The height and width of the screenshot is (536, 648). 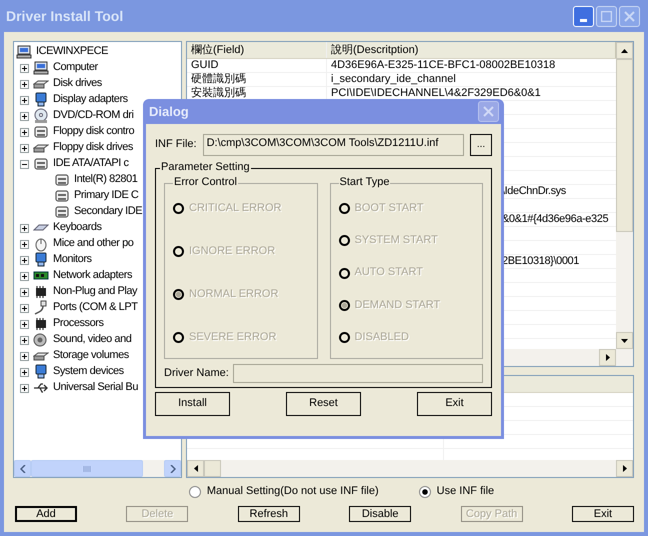 What do you see at coordinates (283, 492) in the screenshot?
I see `radio-option: Manual Setting(Do not use INF file)` at bounding box center [283, 492].